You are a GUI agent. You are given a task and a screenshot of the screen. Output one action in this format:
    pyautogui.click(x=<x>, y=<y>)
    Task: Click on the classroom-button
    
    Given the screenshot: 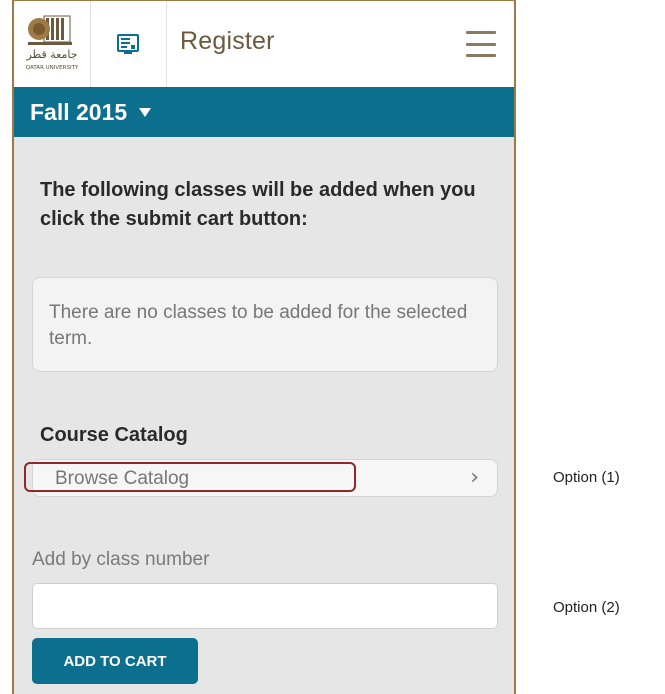 What is the action you would take?
    pyautogui.click(x=128, y=44)
    